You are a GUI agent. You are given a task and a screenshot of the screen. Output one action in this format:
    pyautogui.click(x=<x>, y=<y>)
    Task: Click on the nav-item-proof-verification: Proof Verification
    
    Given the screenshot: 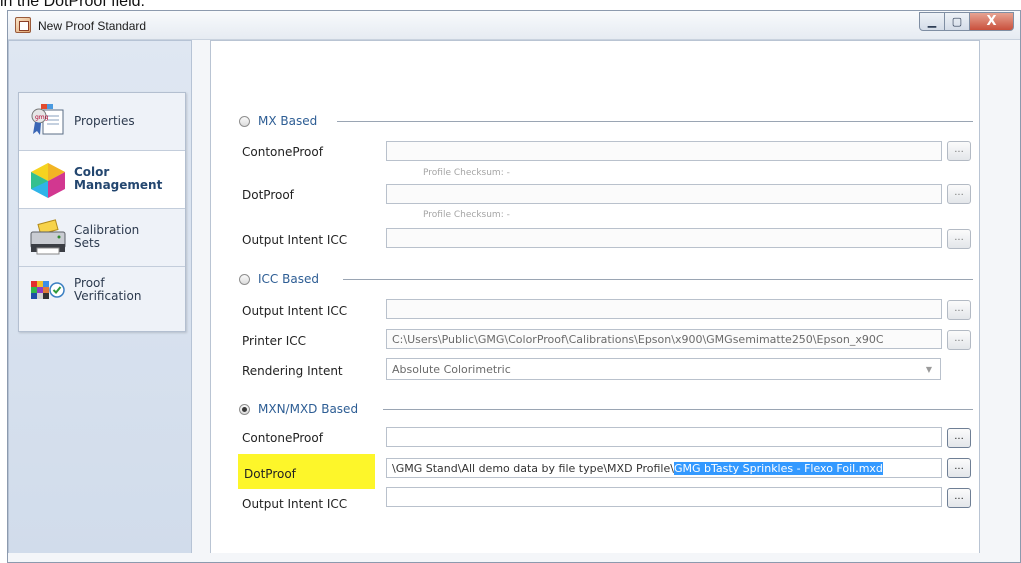 What is the action you would take?
    pyautogui.click(x=102, y=299)
    